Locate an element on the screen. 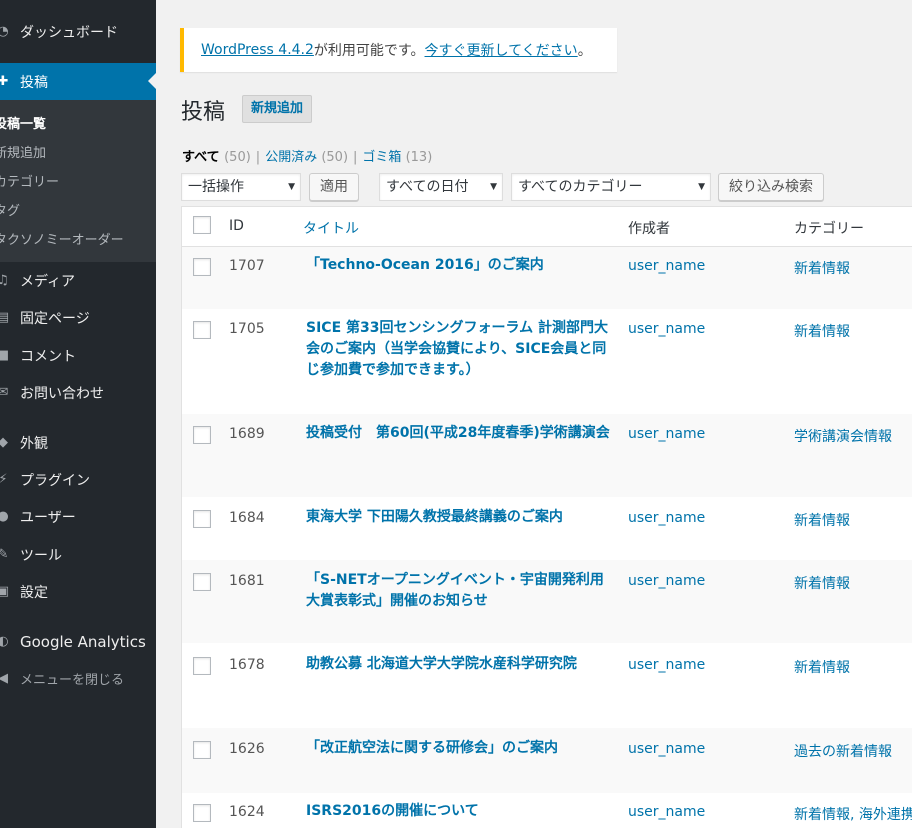  dashboard-icon: ◔ is located at coordinates (4, 31).